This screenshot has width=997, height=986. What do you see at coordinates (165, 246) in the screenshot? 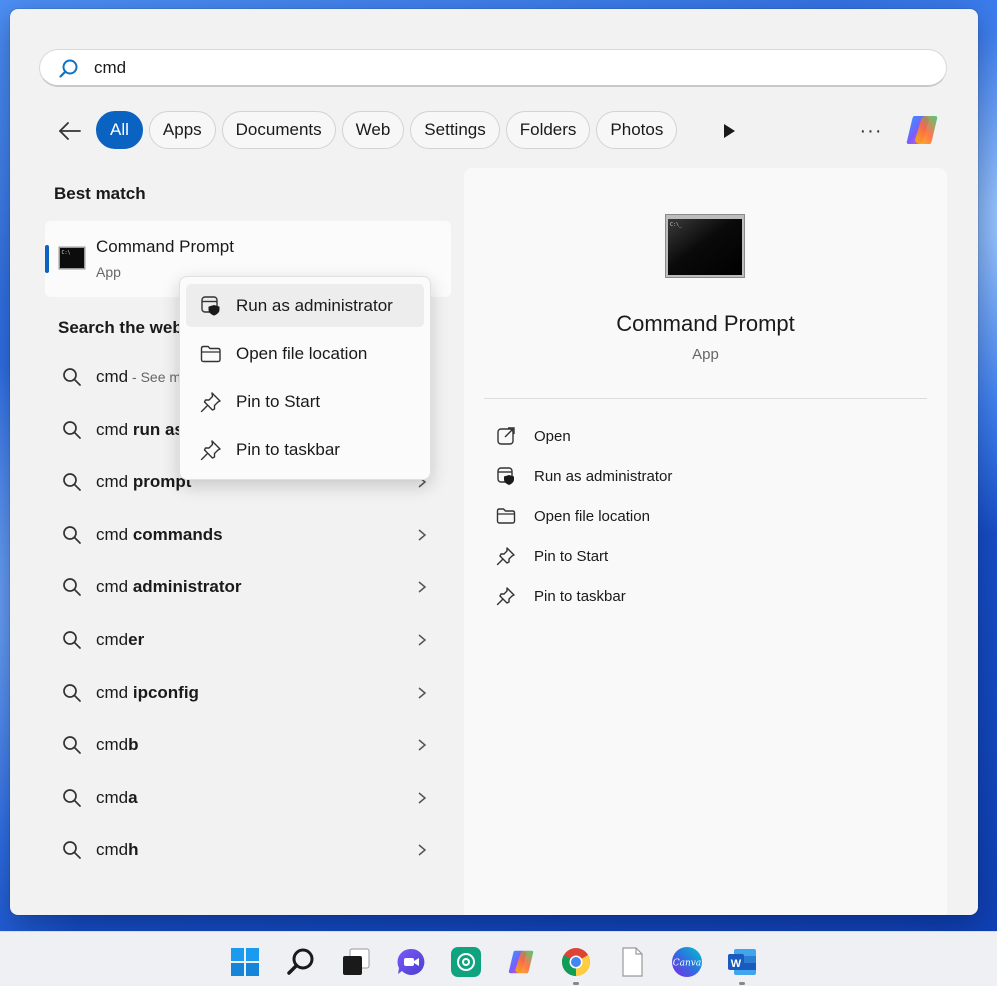
I see `best-match-name: Command Prompt` at bounding box center [165, 246].